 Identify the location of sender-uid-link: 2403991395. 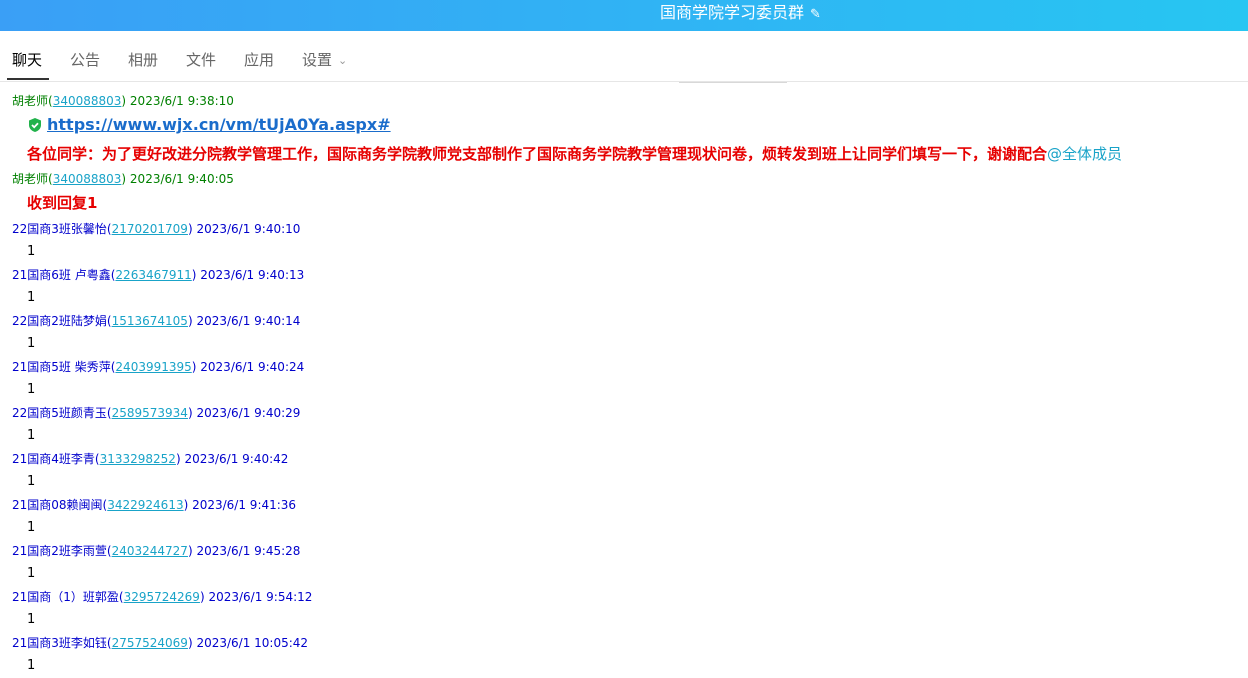
(153, 367).